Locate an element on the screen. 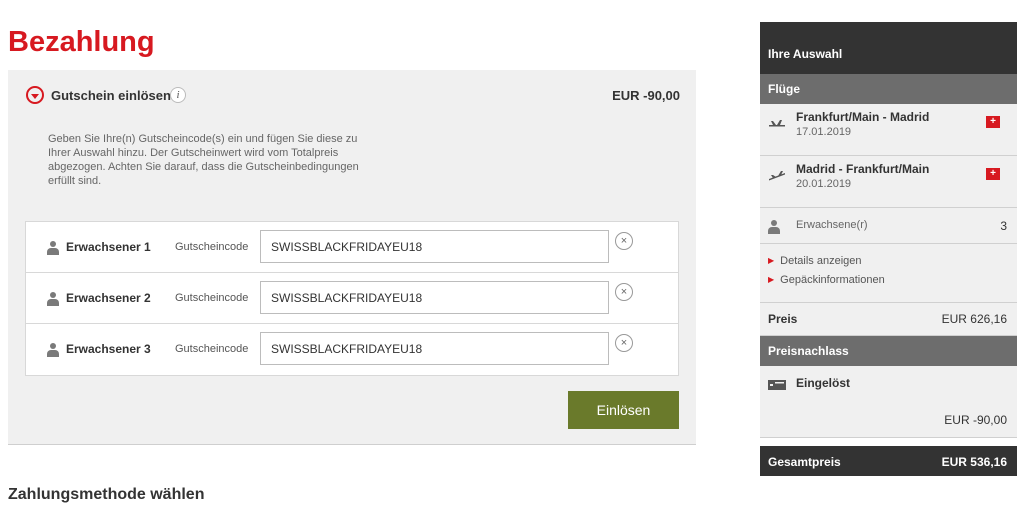 The height and width of the screenshot is (512, 1024). voucher-row-adult-2: Erwachsener 2 Gutscheincode × is located at coordinates (352, 298).